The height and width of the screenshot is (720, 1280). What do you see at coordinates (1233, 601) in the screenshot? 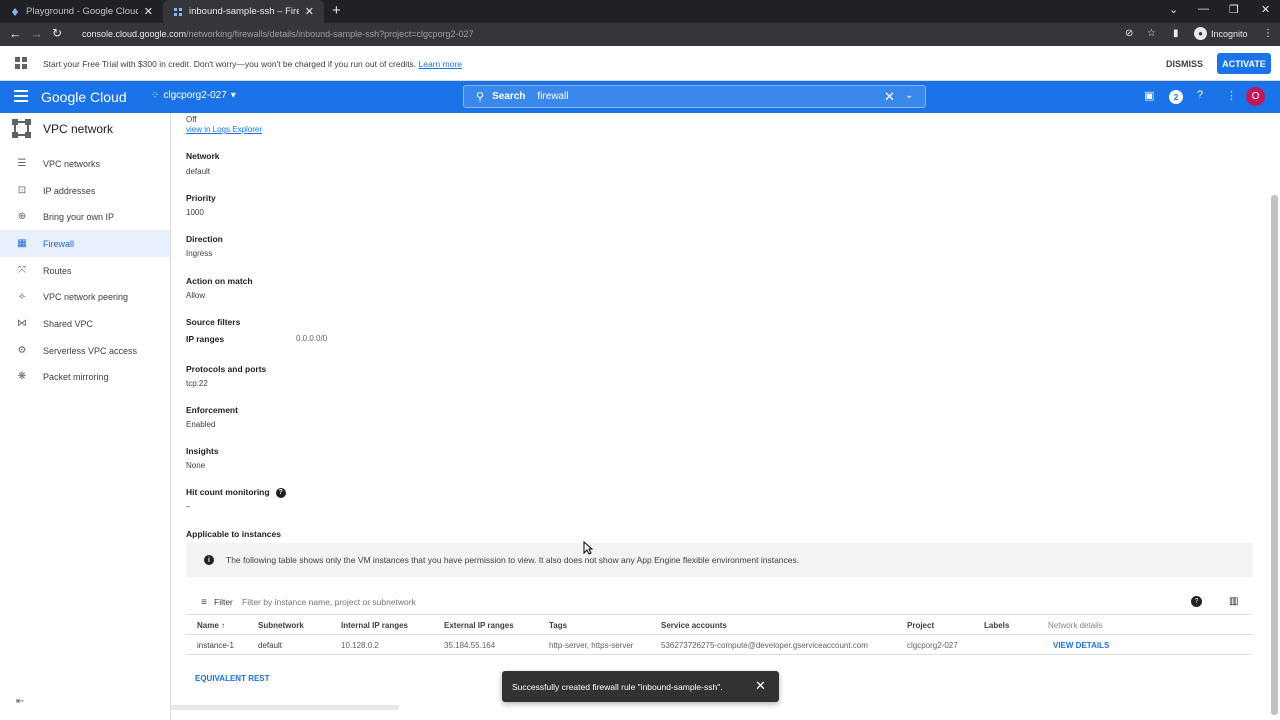
I see `column-display-icon: ▥` at bounding box center [1233, 601].